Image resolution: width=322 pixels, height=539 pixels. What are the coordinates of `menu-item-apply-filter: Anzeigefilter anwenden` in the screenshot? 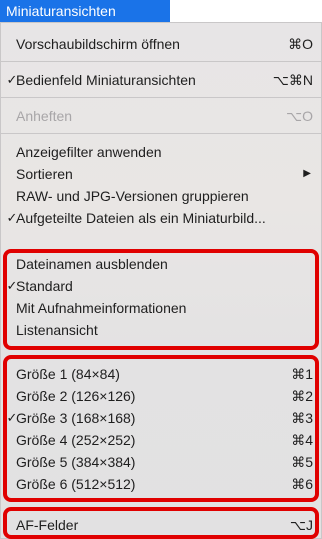 It's located at (161, 152).